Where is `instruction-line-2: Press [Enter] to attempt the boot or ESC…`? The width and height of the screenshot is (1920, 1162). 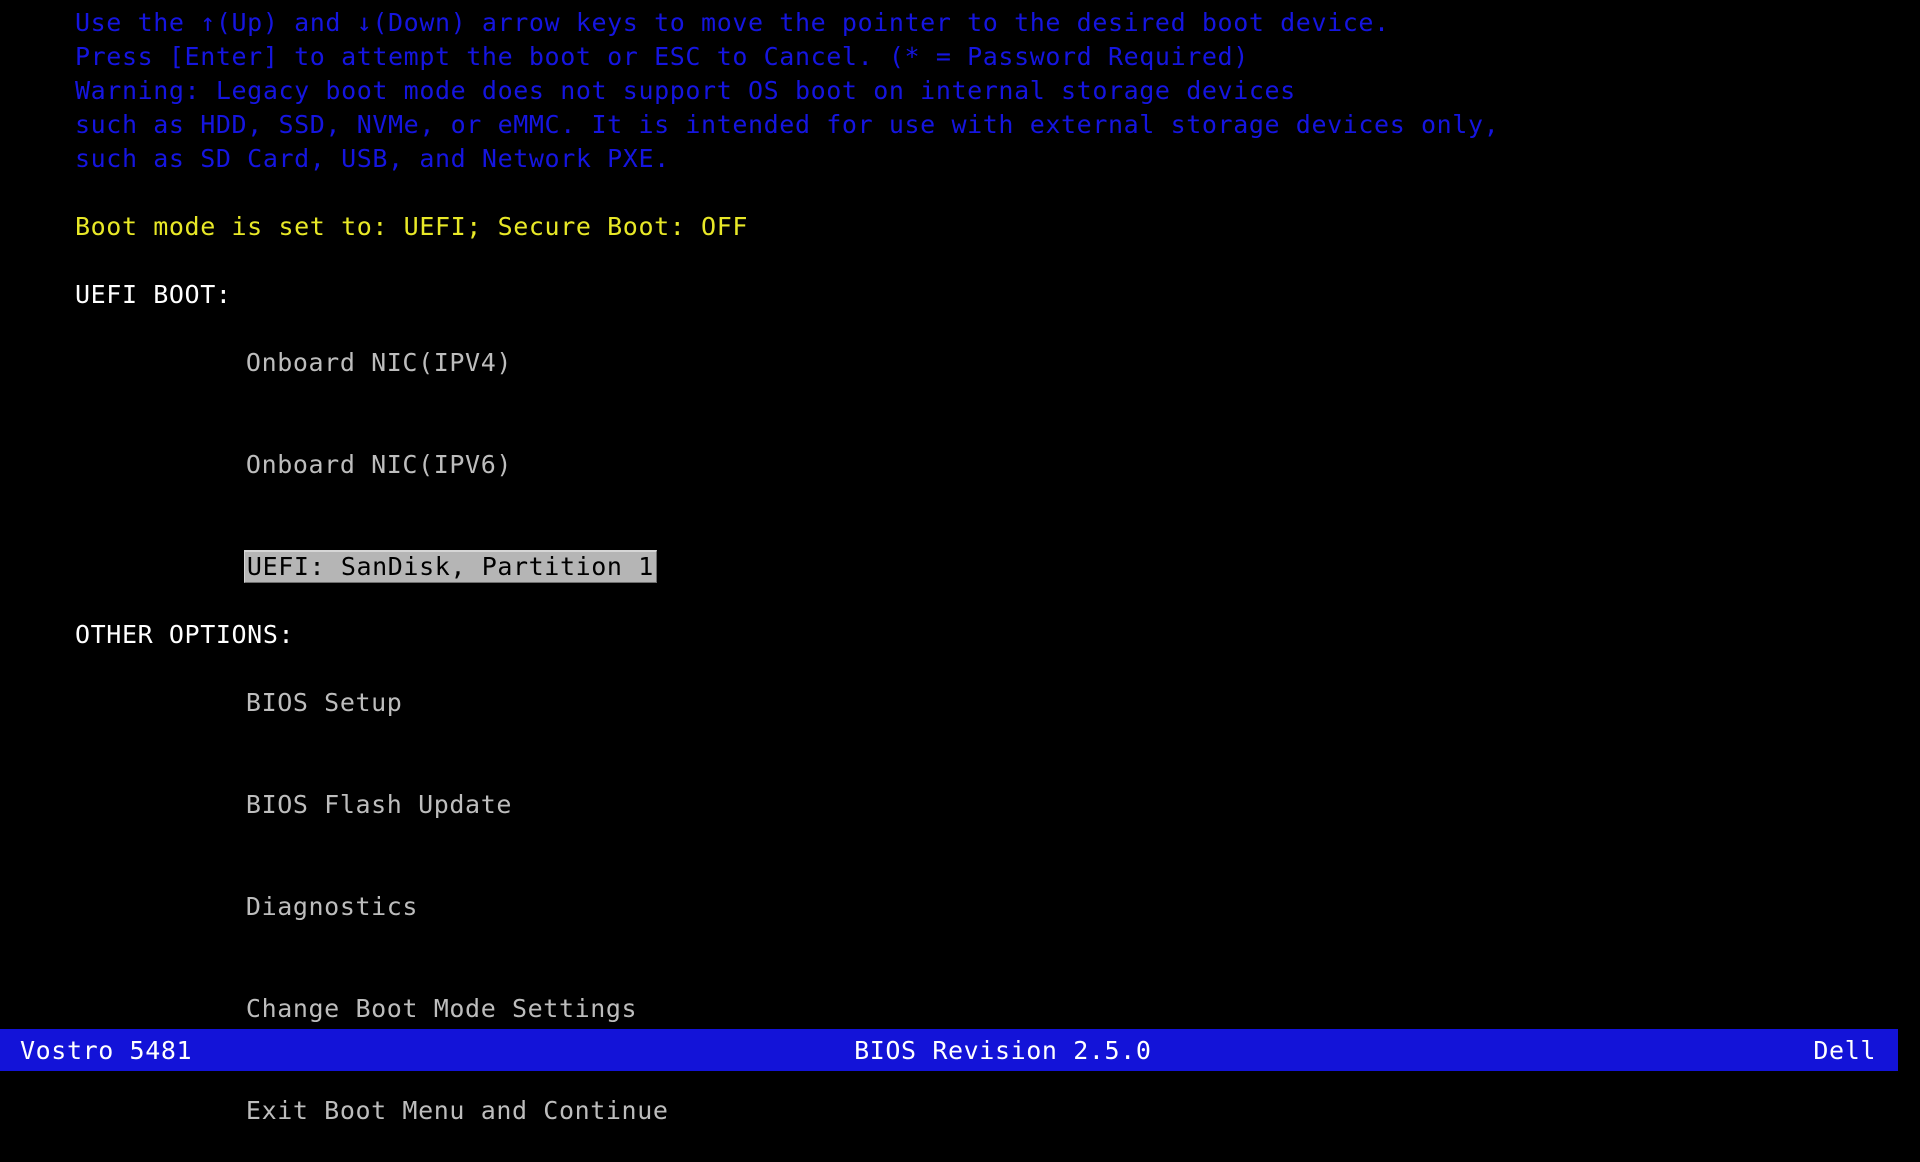 instruction-line-2: Press [Enter] to attempt the boot or ESC… is located at coordinates (662, 56).